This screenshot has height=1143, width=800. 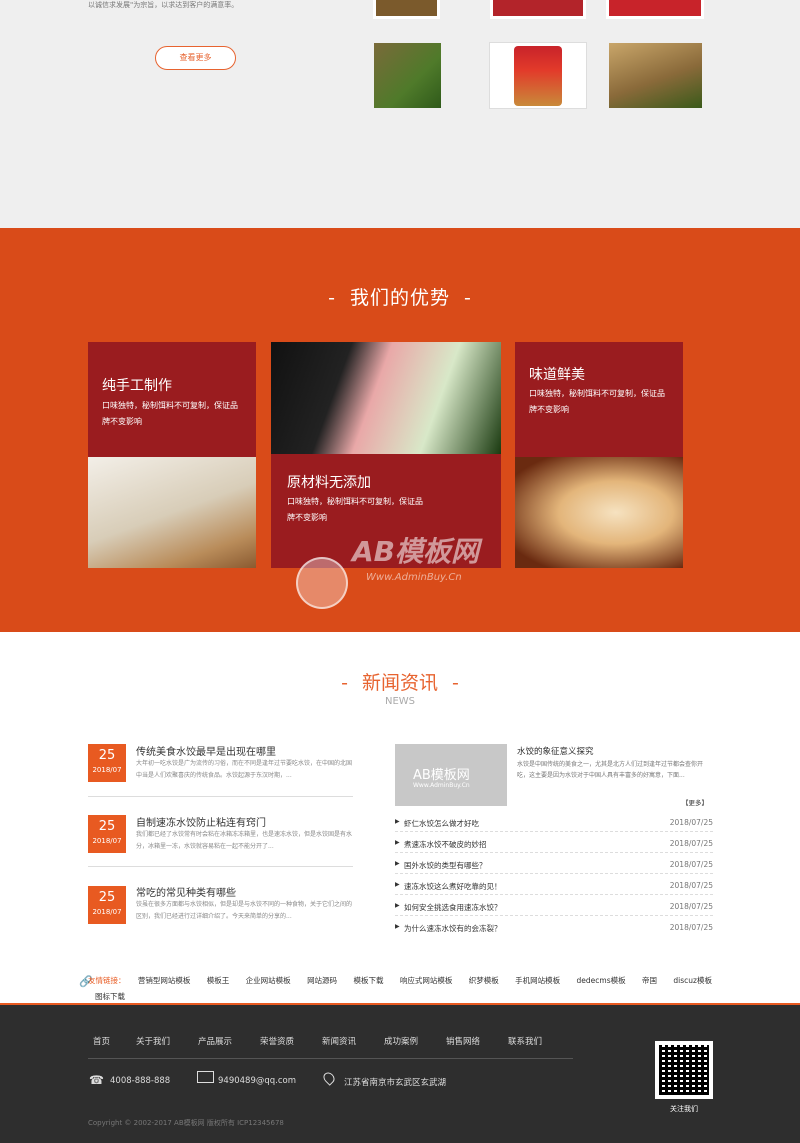 I want to click on advantage-card-handmade: 纯手工制作 口味独特，秘制饵料不可复制，保证品牌不变影响, so click(x=172, y=399).